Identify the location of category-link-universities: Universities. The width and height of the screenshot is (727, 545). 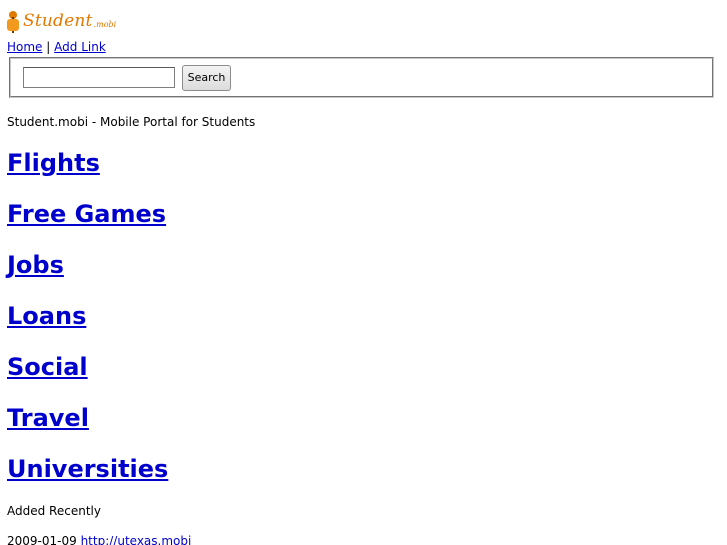
(87, 469).